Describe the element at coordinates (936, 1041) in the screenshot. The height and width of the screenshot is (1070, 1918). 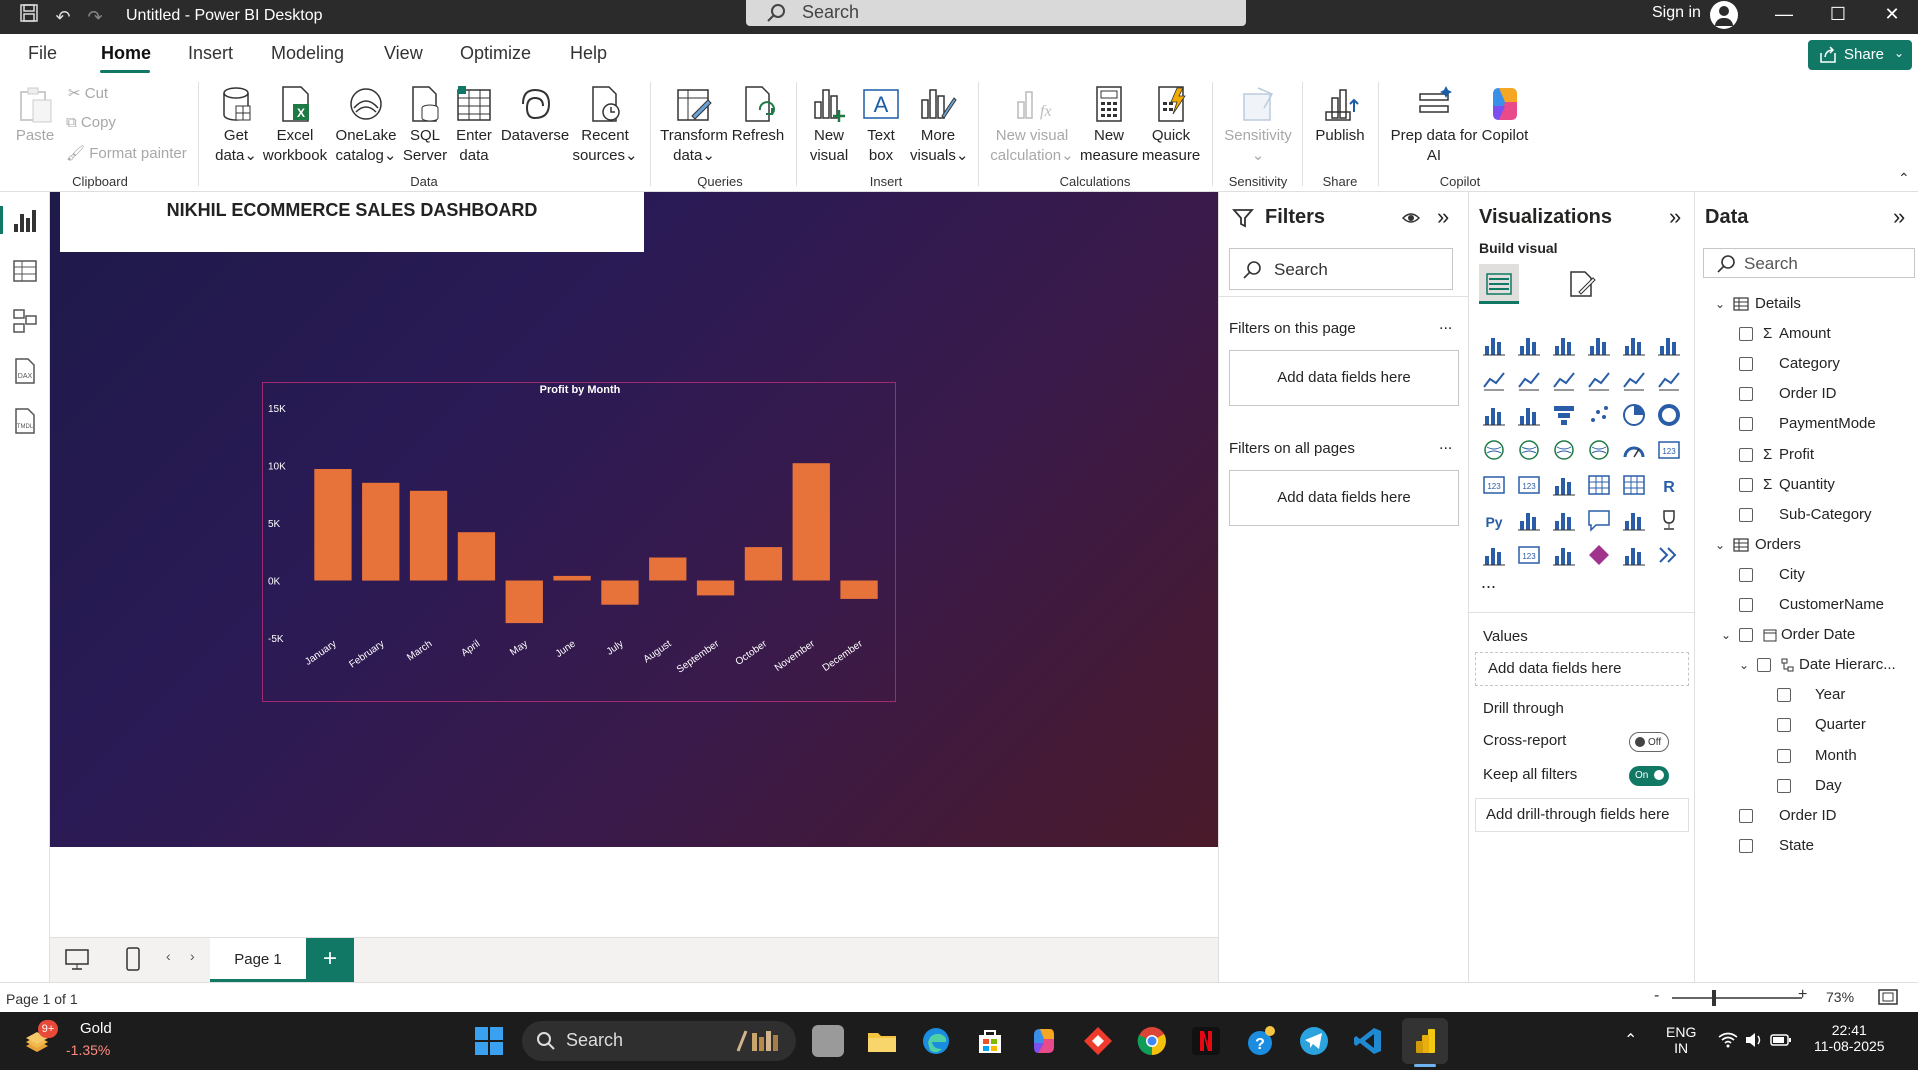
I see `edge-browser-icon` at that location.